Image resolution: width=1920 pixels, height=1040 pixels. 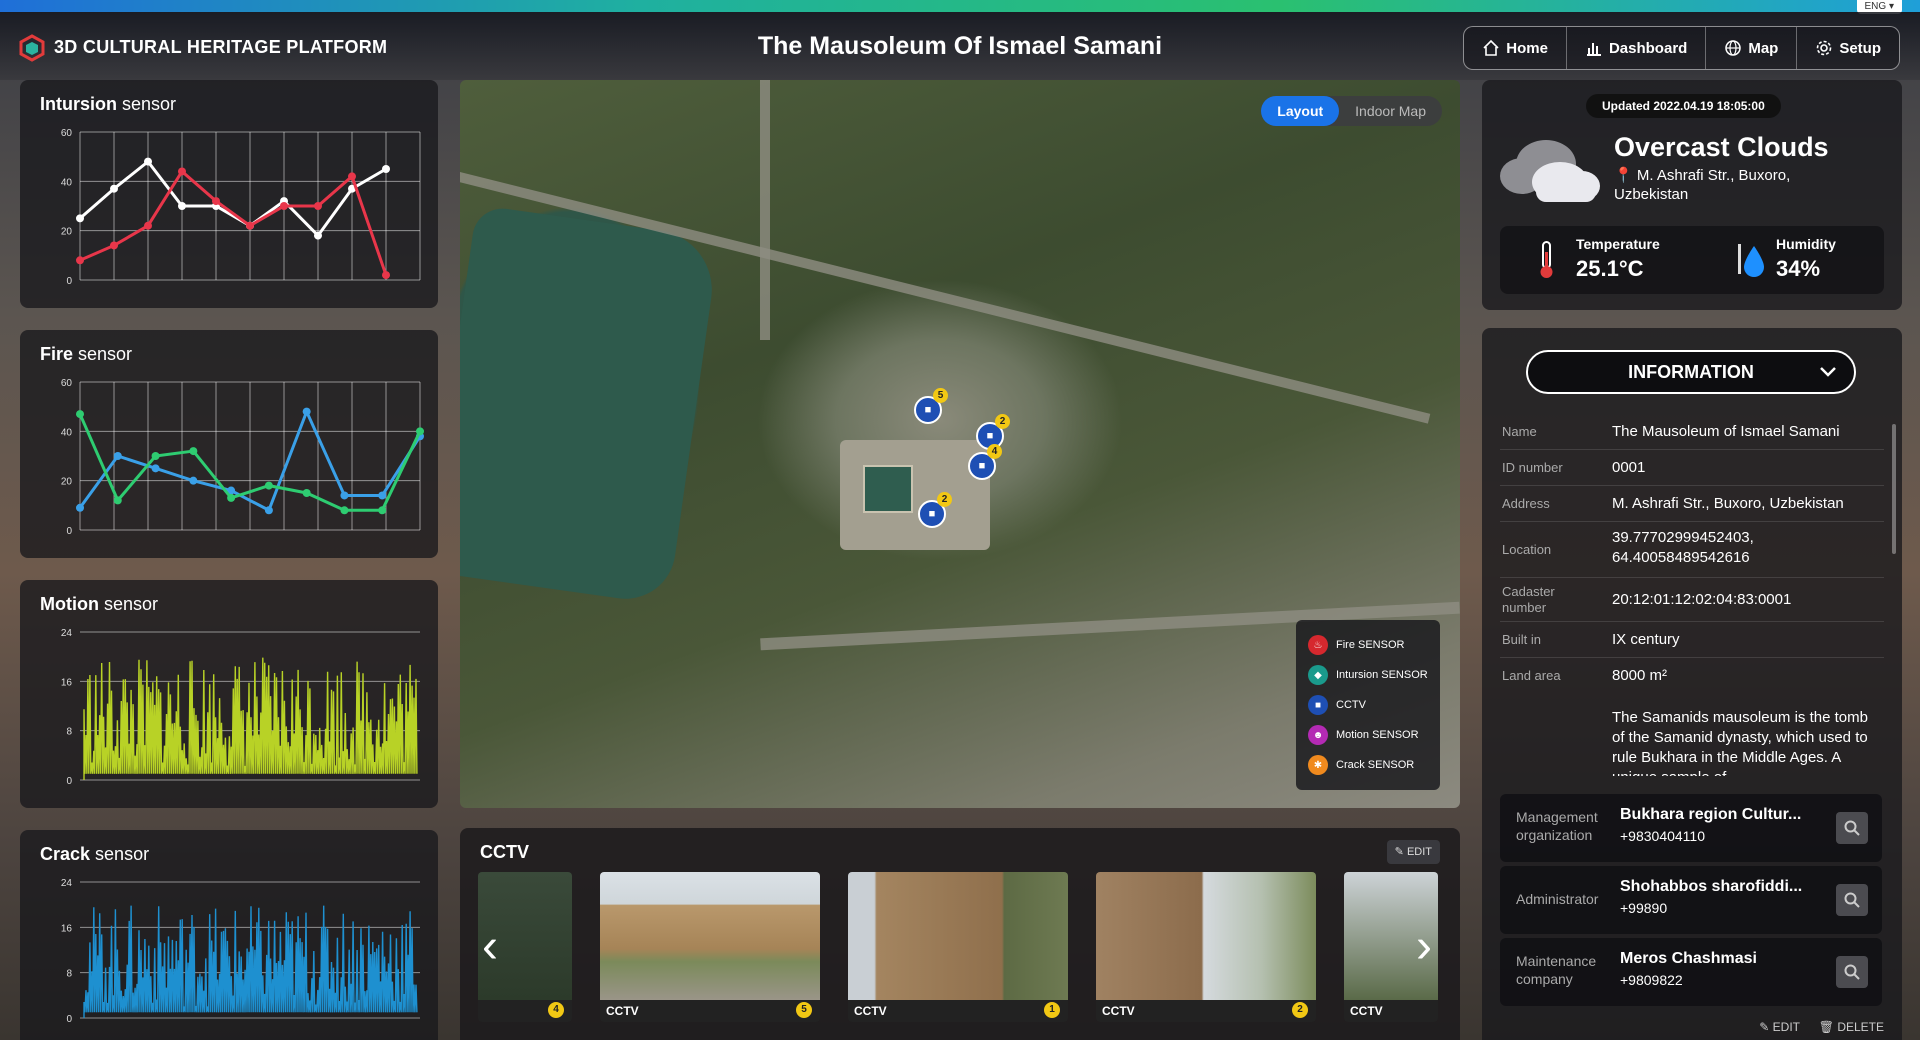 I want to click on crack-area-chart: 0 8 16 24, so click(x=240, y=951).